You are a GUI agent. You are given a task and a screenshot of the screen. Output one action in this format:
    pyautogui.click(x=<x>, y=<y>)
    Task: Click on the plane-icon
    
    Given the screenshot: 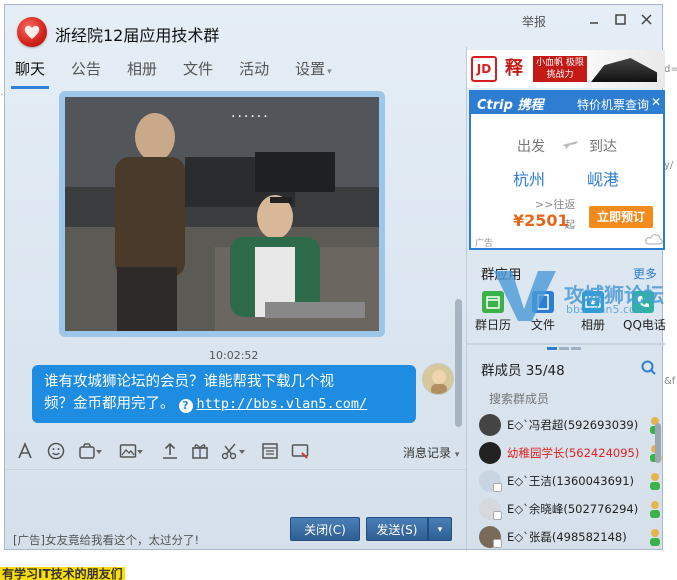 What is the action you would take?
    pyautogui.click(x=570, y=145)
    